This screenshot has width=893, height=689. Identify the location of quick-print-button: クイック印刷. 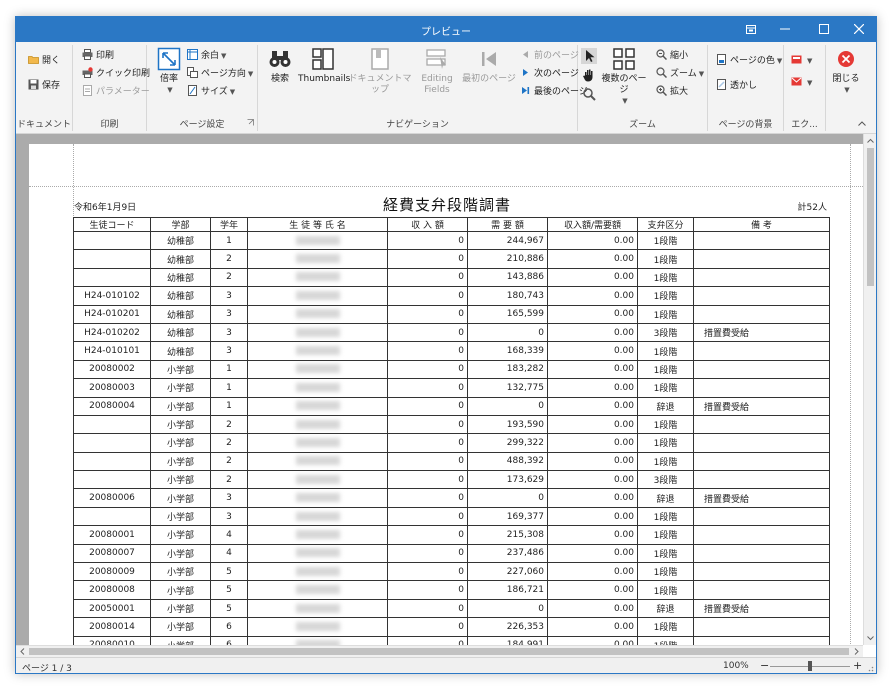
(116, 74).